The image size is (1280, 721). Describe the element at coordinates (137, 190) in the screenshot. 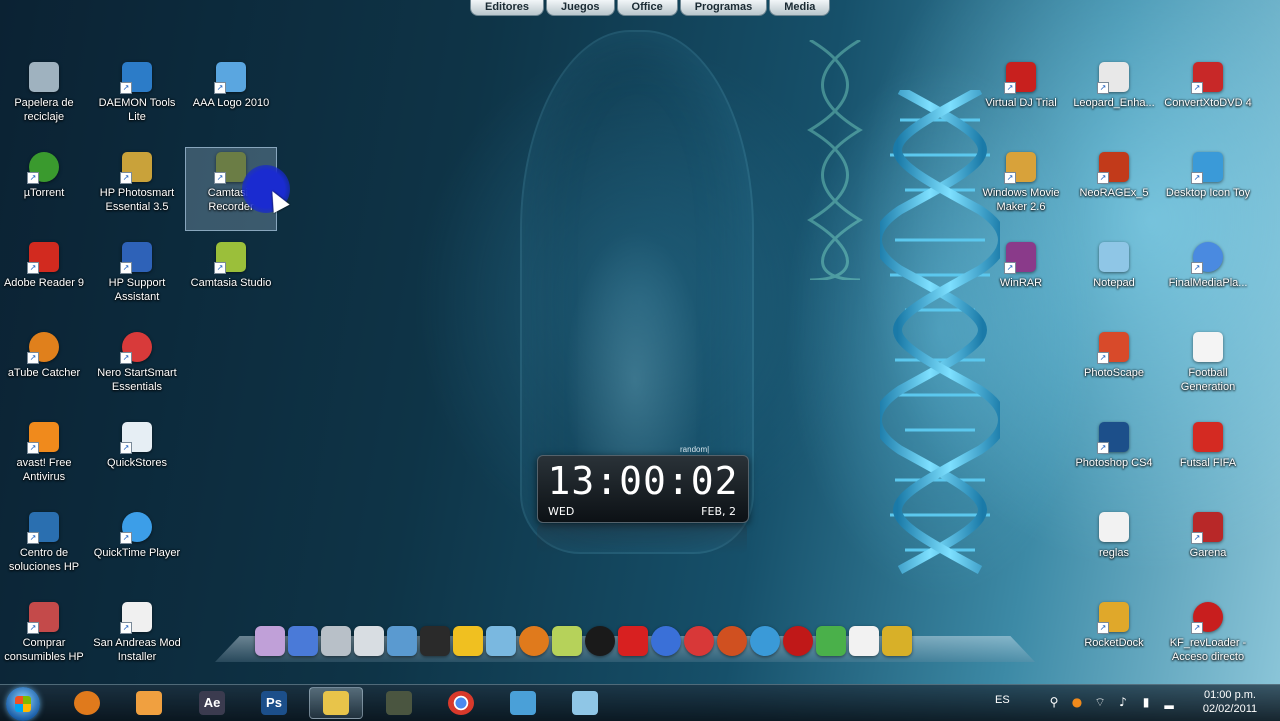

I see `desktop-icon: ↗ HP Photosmart Essential 3.5` at that location.